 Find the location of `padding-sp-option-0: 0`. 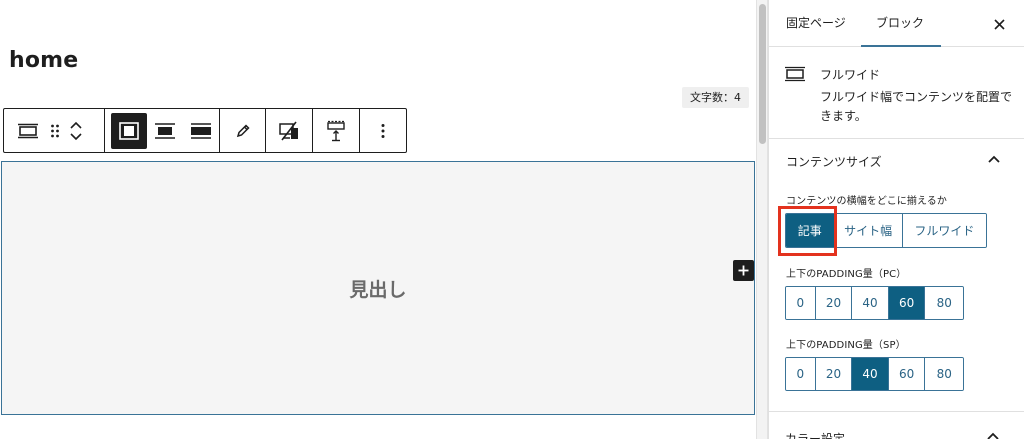

padding-sp-option-0: 0 is located at coordinates (801, 374).